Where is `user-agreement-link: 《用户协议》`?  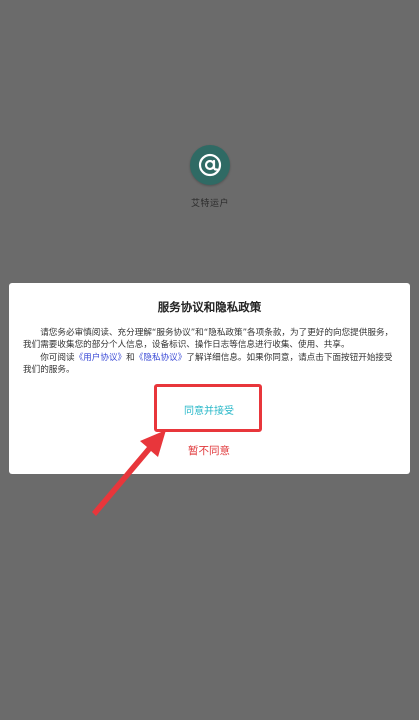
user-agreement-link: 《用户协议》 is located at coordinates (101, 358).